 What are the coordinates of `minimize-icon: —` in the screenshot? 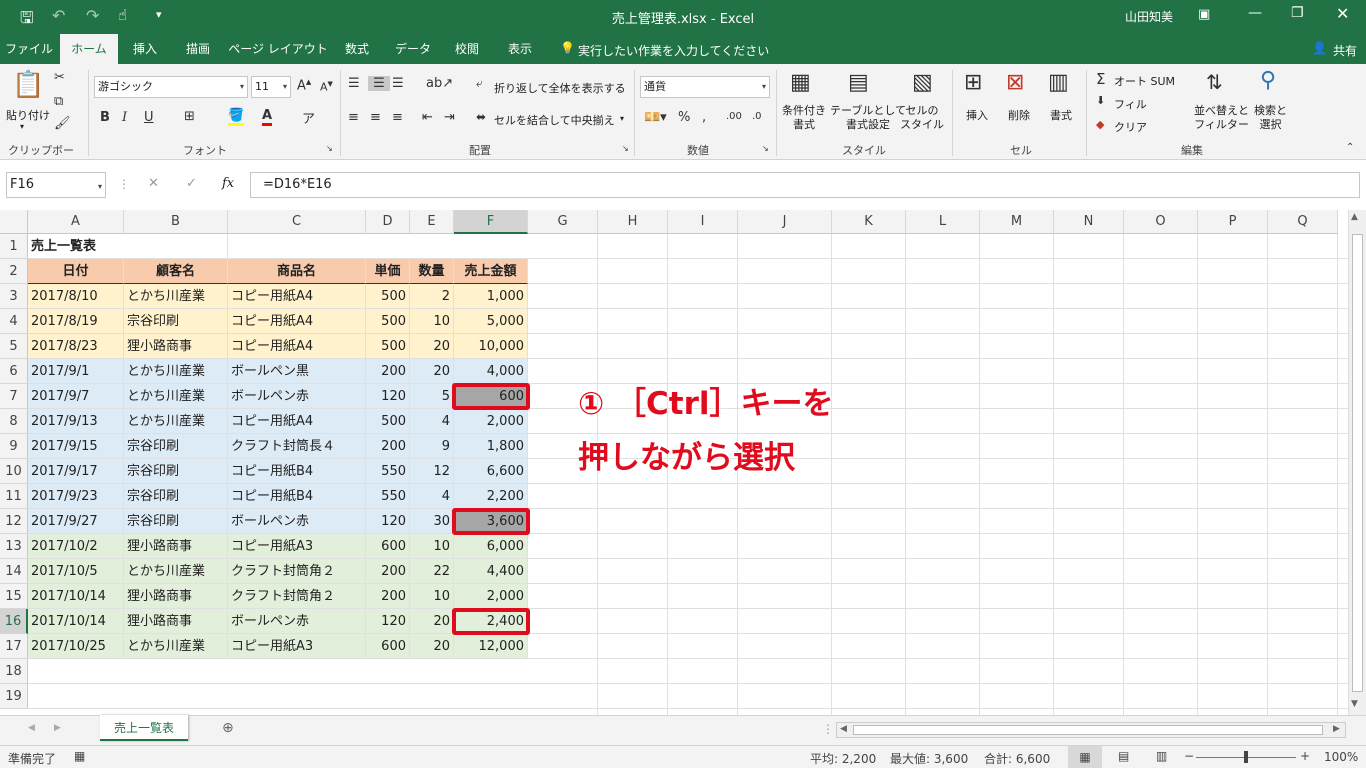 It's located at (1255, 13).